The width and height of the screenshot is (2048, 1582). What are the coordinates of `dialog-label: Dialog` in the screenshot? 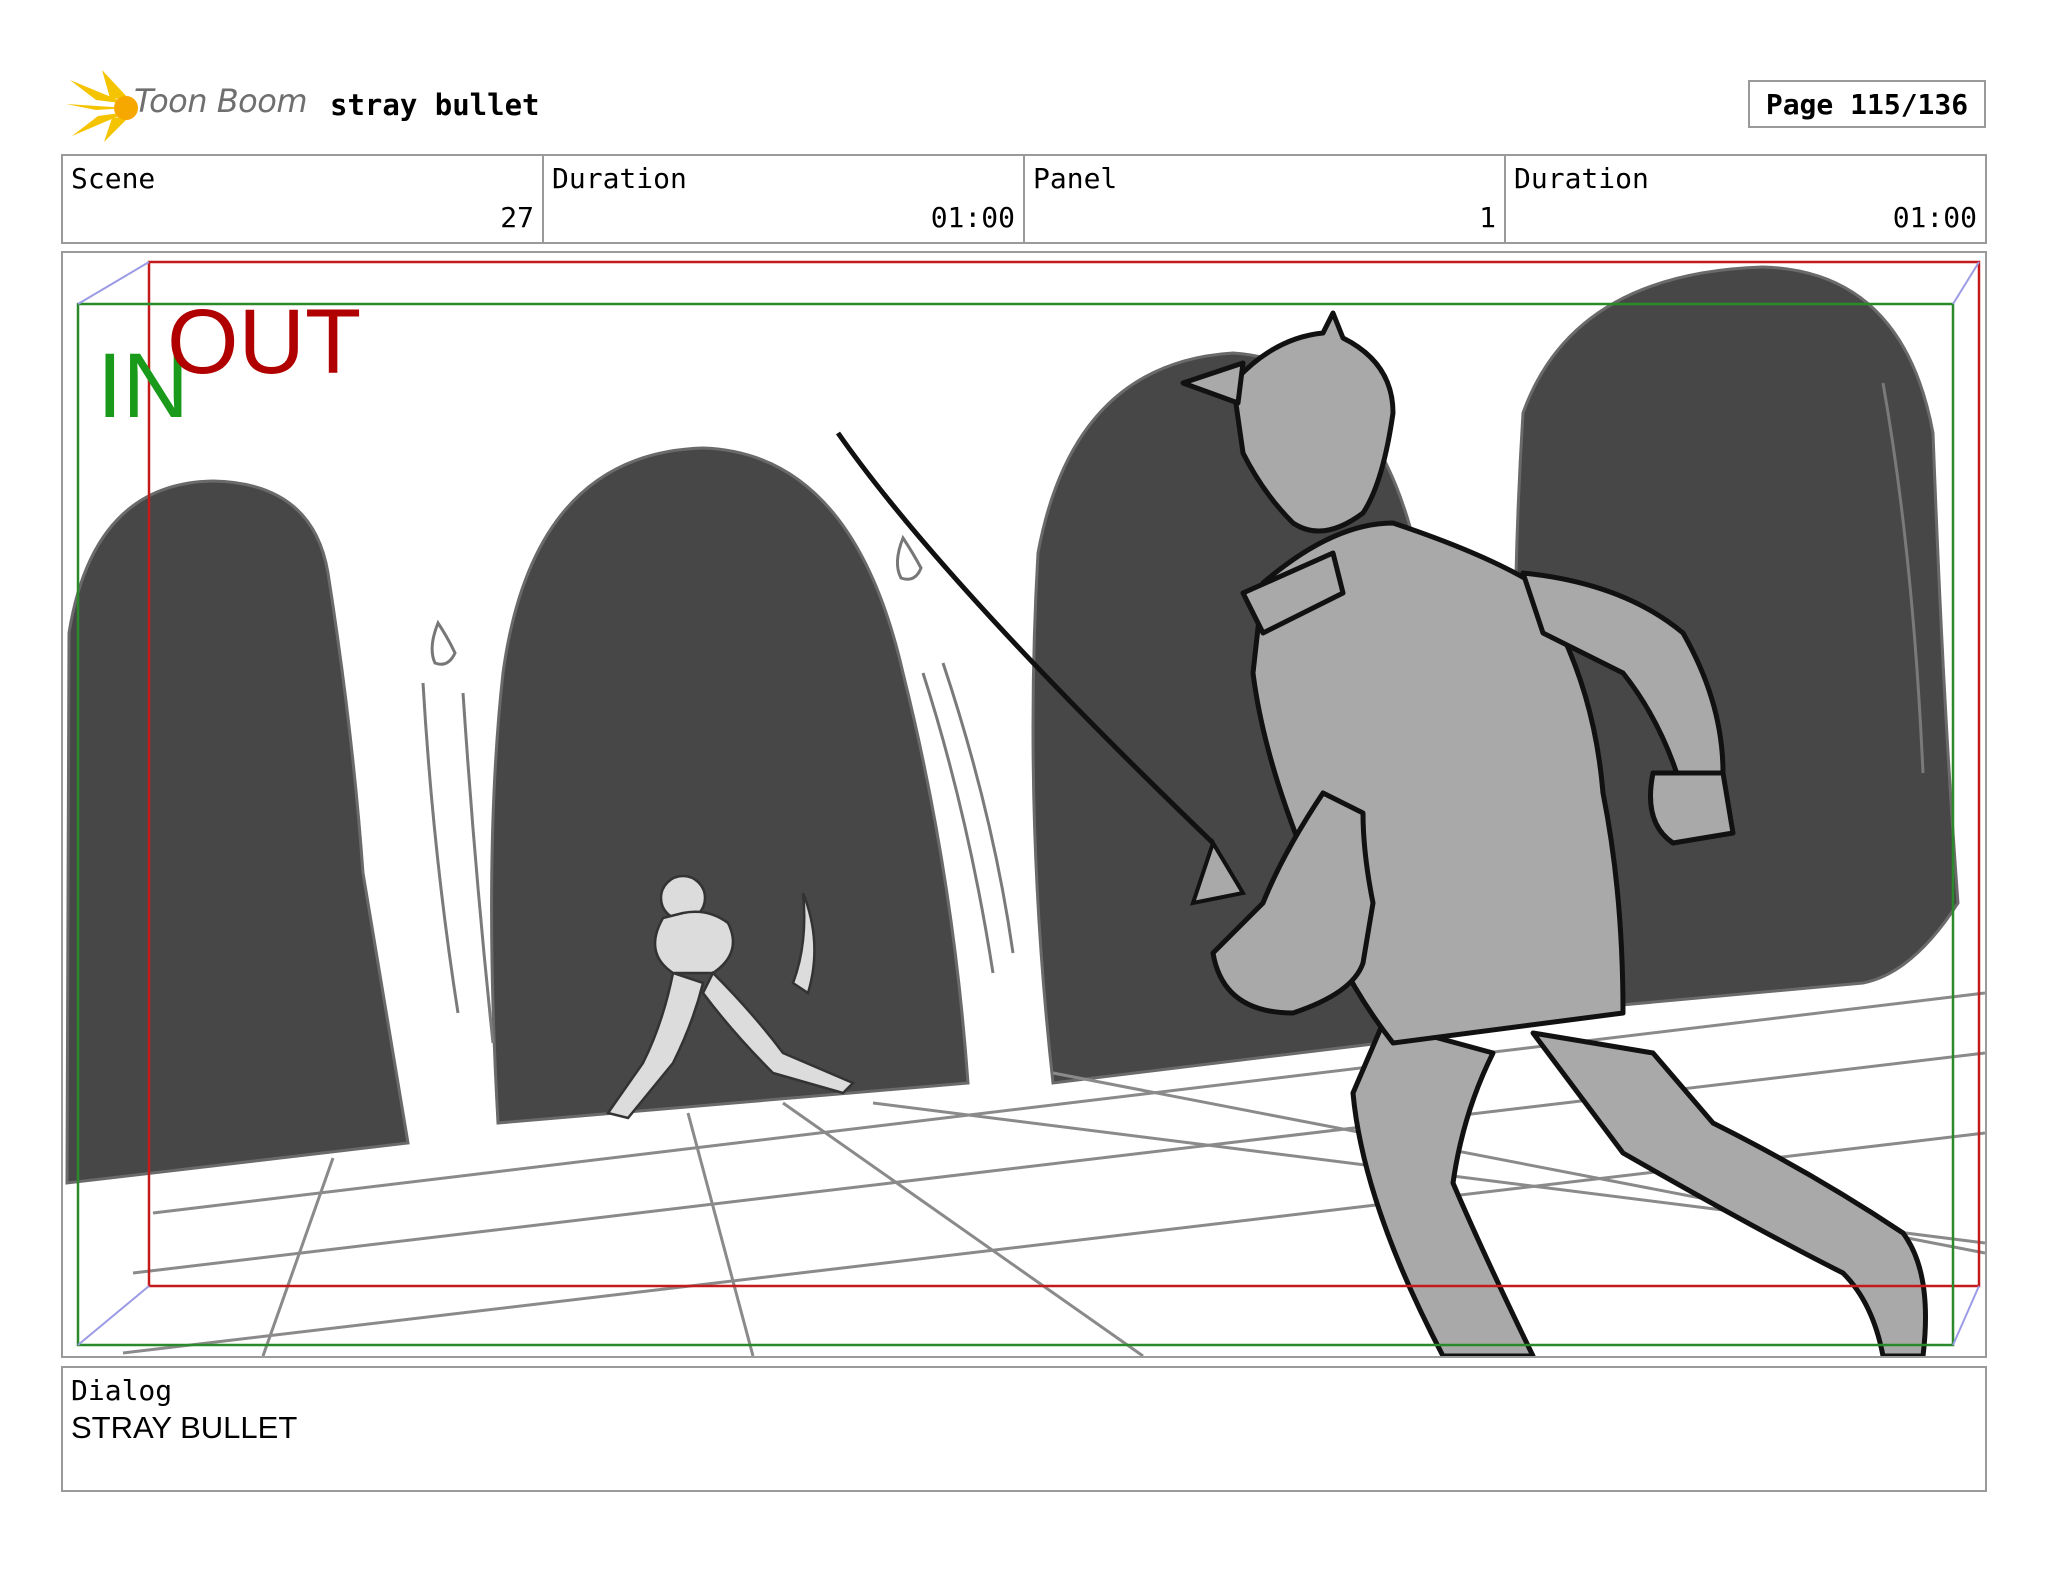 It's located at (122, 1390).